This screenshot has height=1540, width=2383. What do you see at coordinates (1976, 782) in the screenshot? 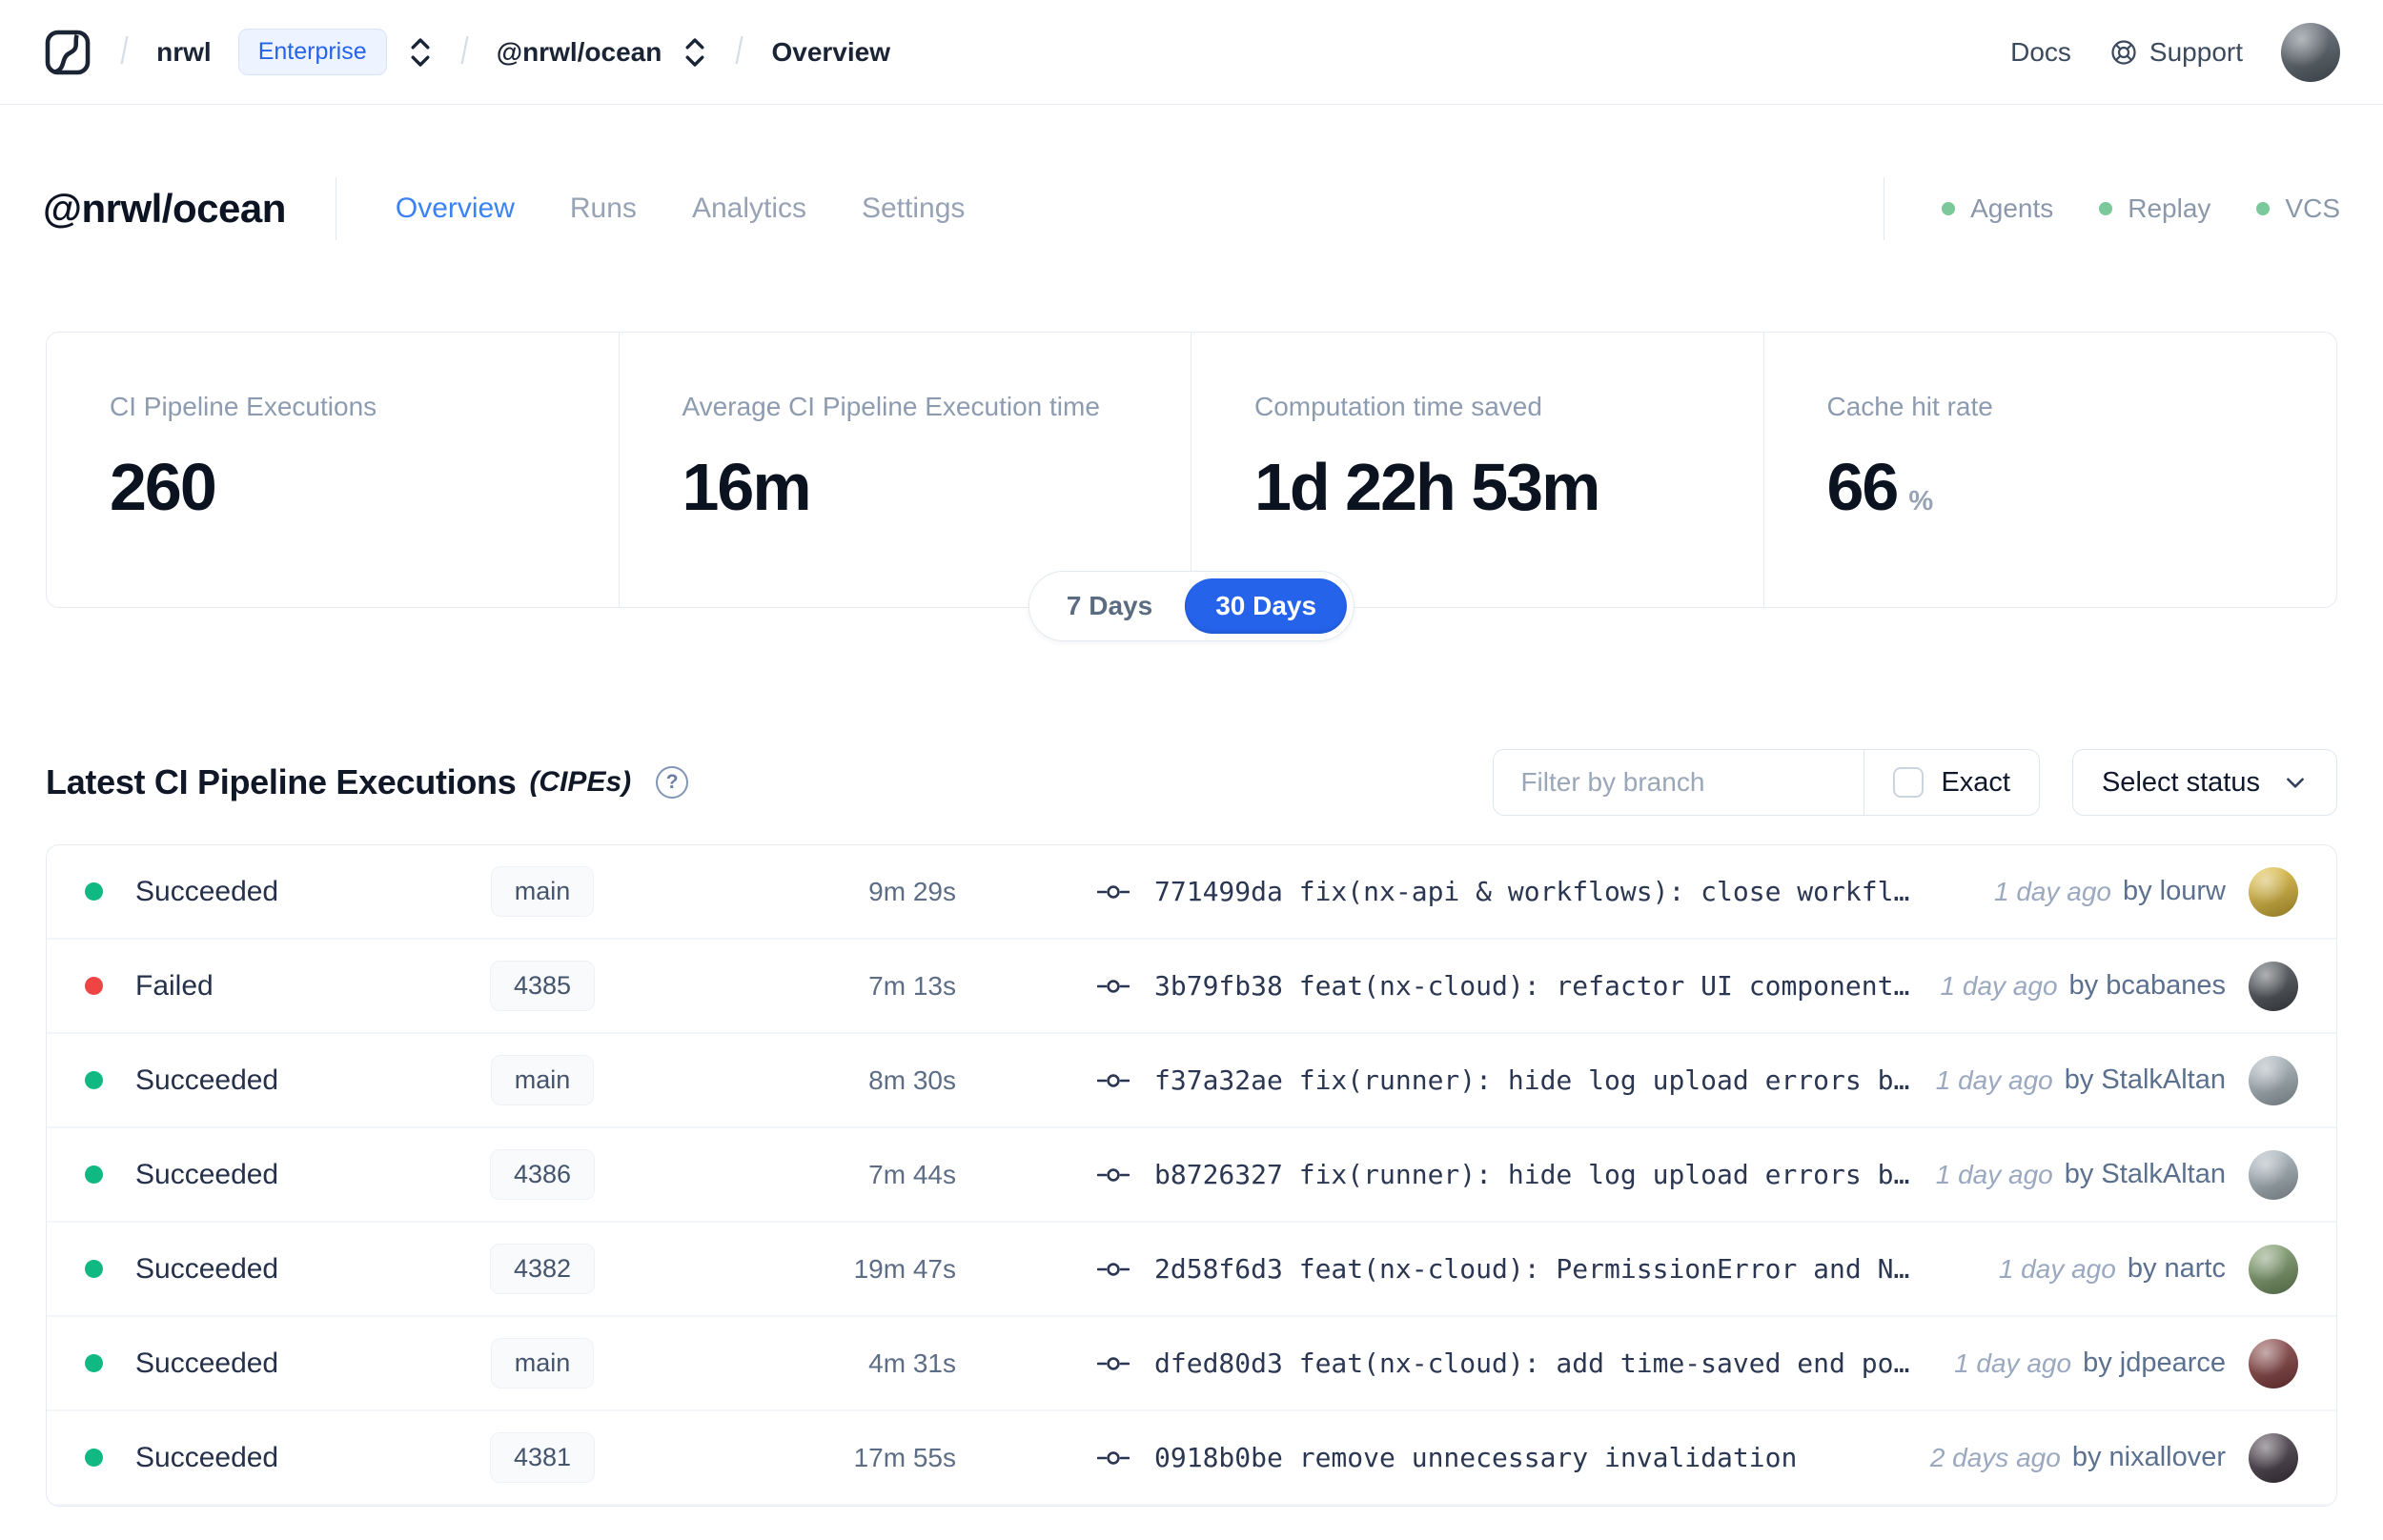
I see `exact-label: Exact` at bounding box center [1976, 782].